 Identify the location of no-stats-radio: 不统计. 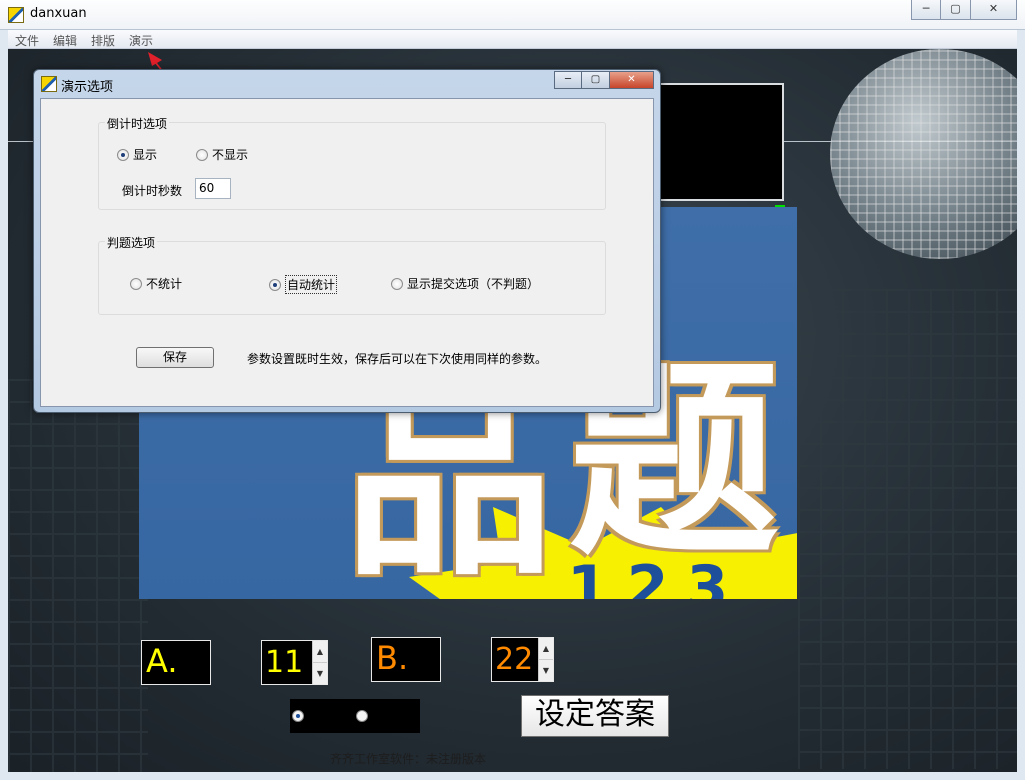
(156, 283).